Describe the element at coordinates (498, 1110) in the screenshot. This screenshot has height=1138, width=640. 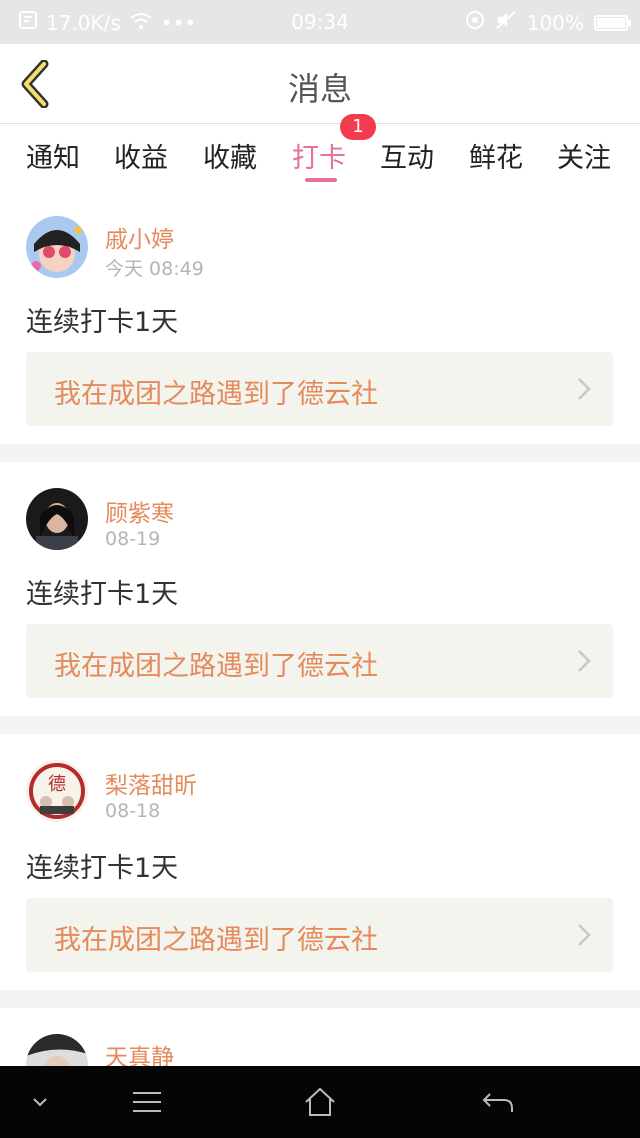
I see `back-arrow-icon` at that location.